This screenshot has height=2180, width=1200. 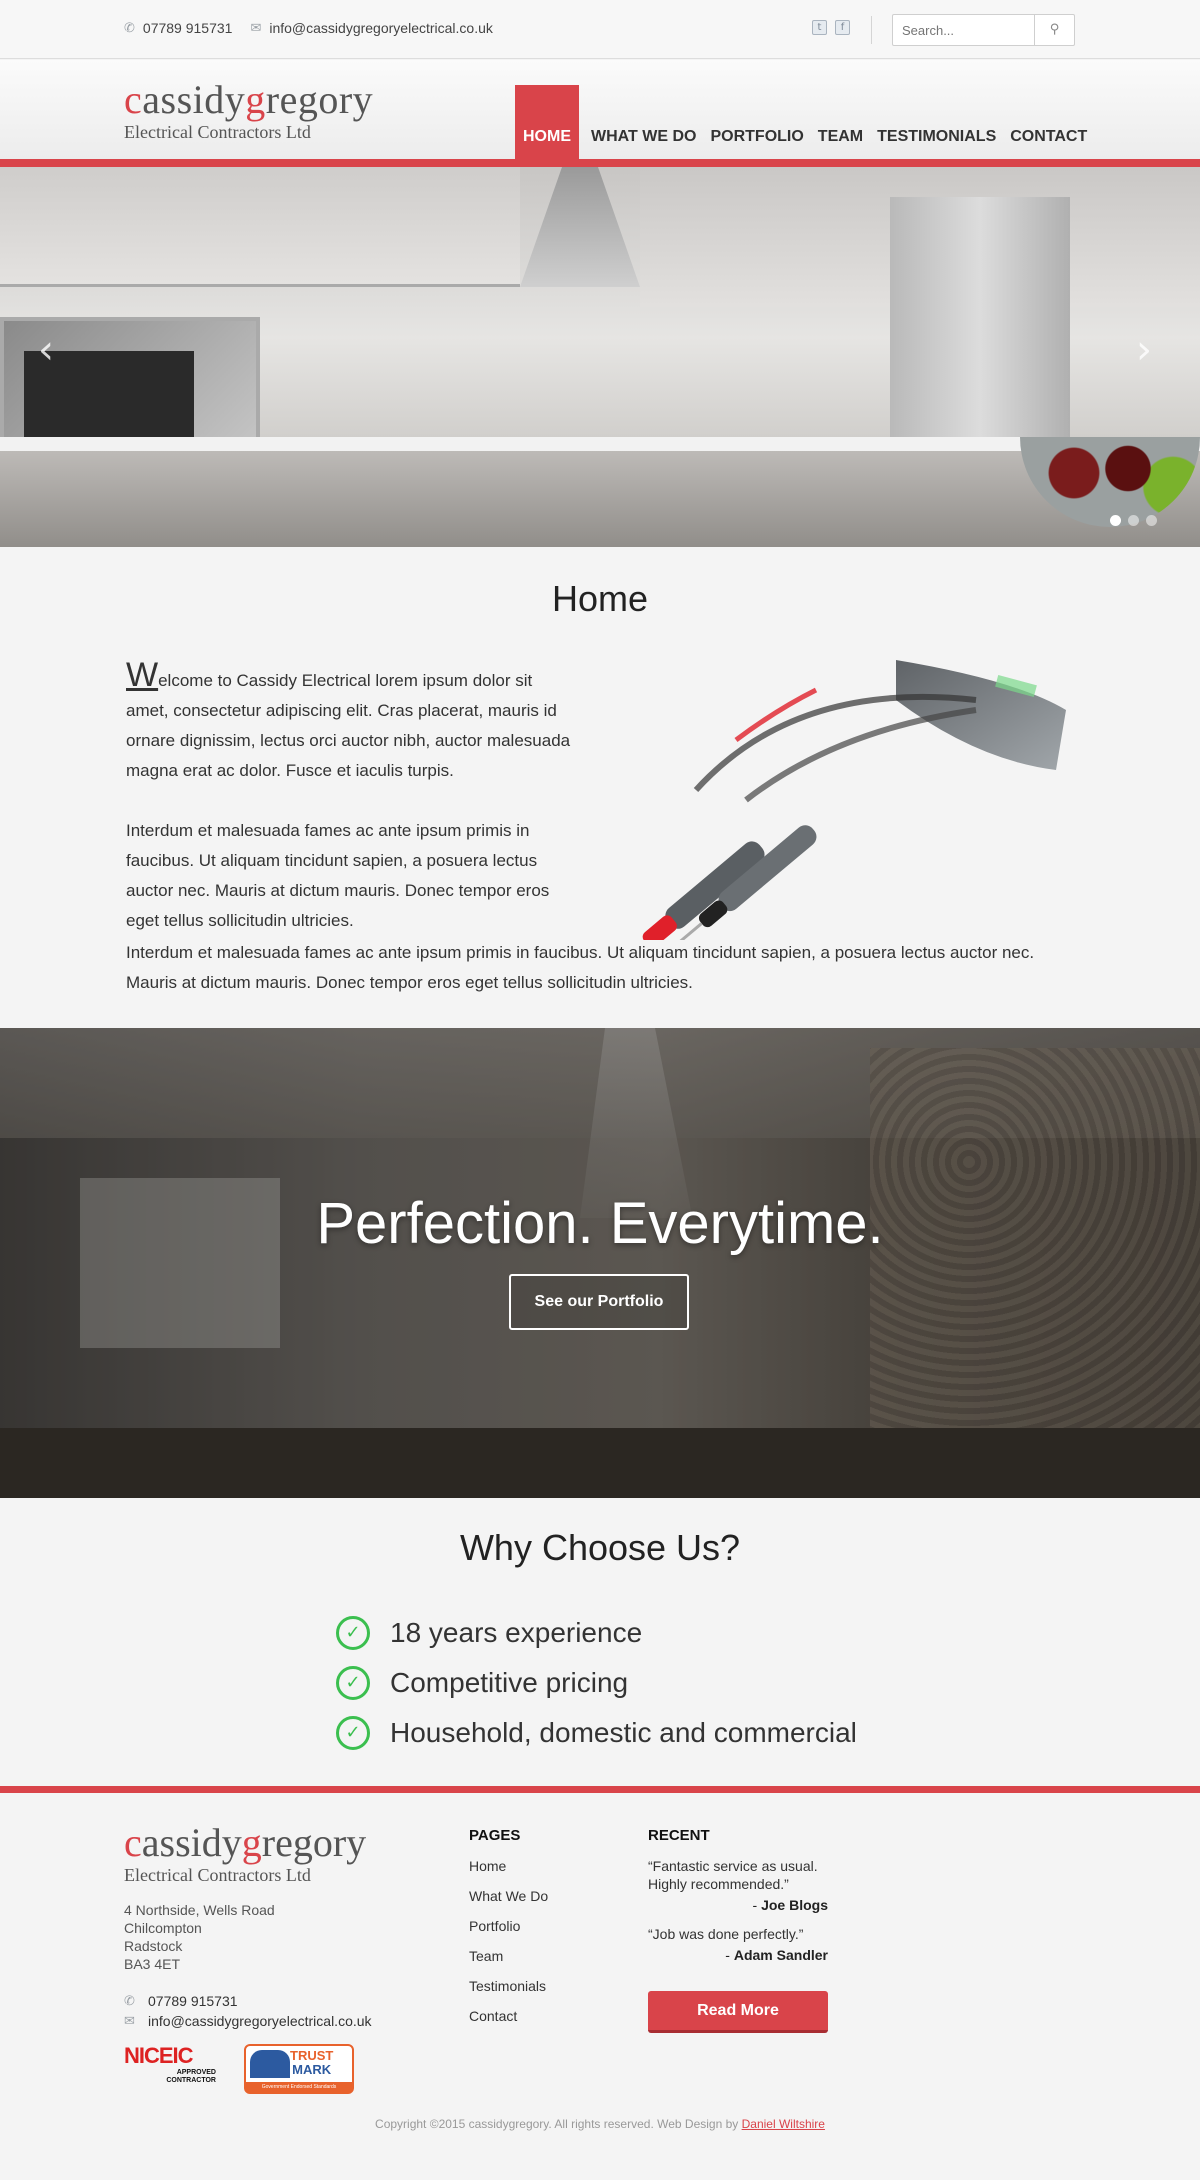 What do you see at coordinates (381, 28) in the screenshot?
I see `top-email: info@cassidygregoryelectrical.co.uk` at bounding box center [381, 28].